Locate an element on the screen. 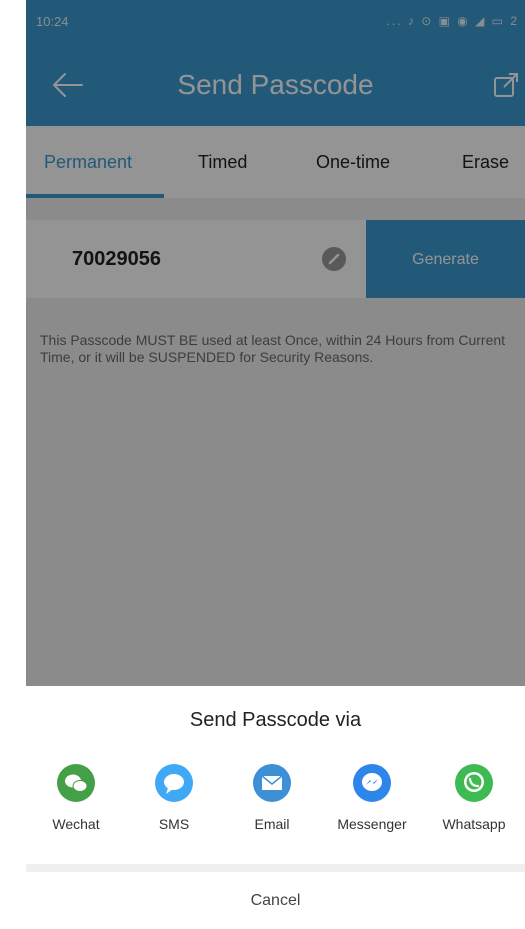 Image resolution: width=525 pixels, height=929 pixels. wechat-icon is located at coordinates (76, 783).